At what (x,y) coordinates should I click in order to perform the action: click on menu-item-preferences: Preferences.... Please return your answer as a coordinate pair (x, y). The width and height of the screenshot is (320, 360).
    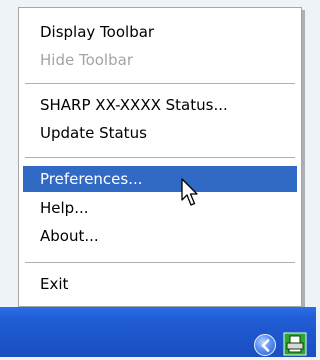
    Looking at the image, I should click on (160, 179).